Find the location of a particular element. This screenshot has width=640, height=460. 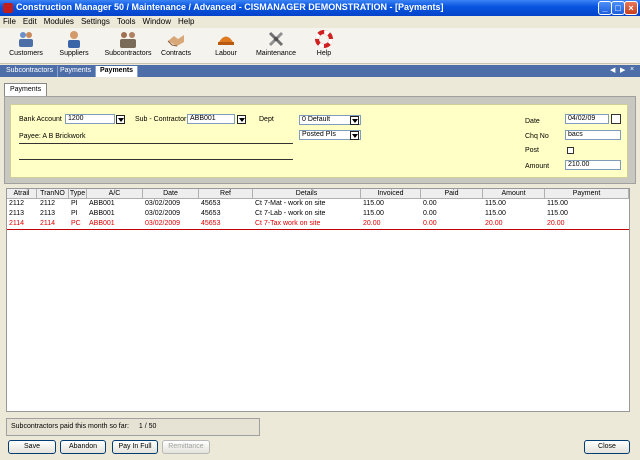

tab-payments-active: Payments is located at coordinates (117, 71).